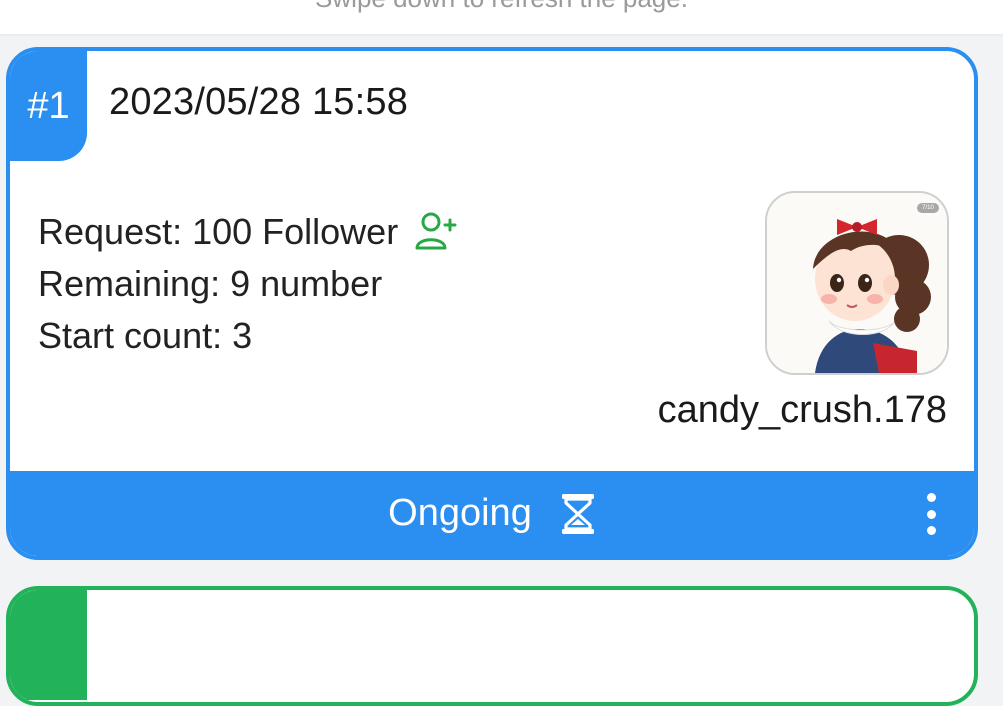 This screenshot has width=1003, height=706. What do you see at coordinates (931, 514) in the screenshot?
I see `more-options-button` at bounding box center [931, 514].